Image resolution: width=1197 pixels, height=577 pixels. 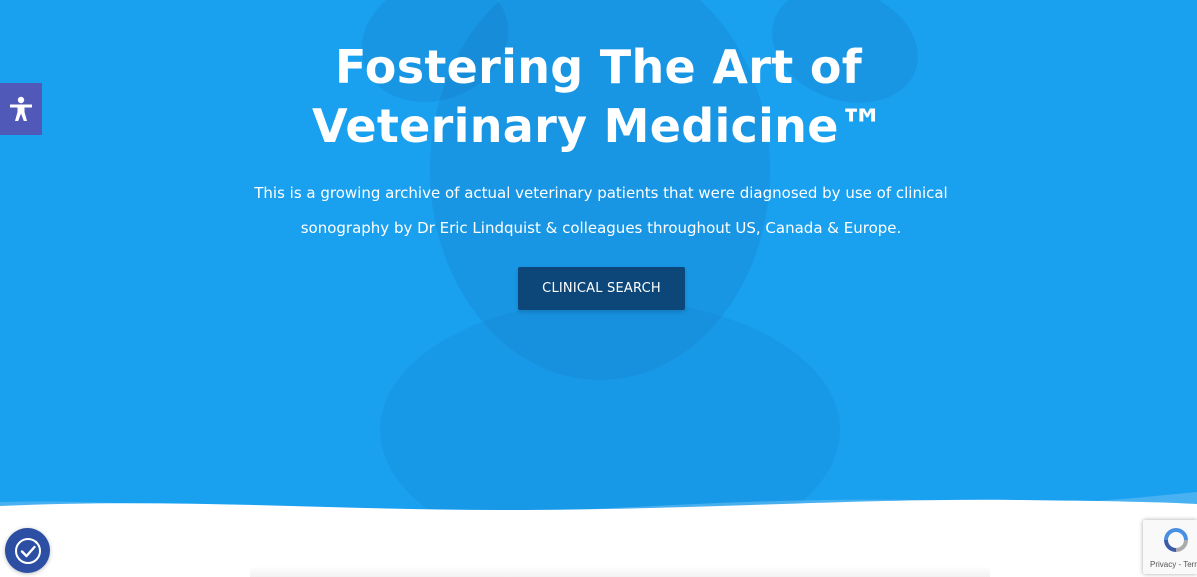 What do you see at coordinates (1176, 540) in the screenshot?
I see `recaptcha-icon` at bounding box center [1176, 540].